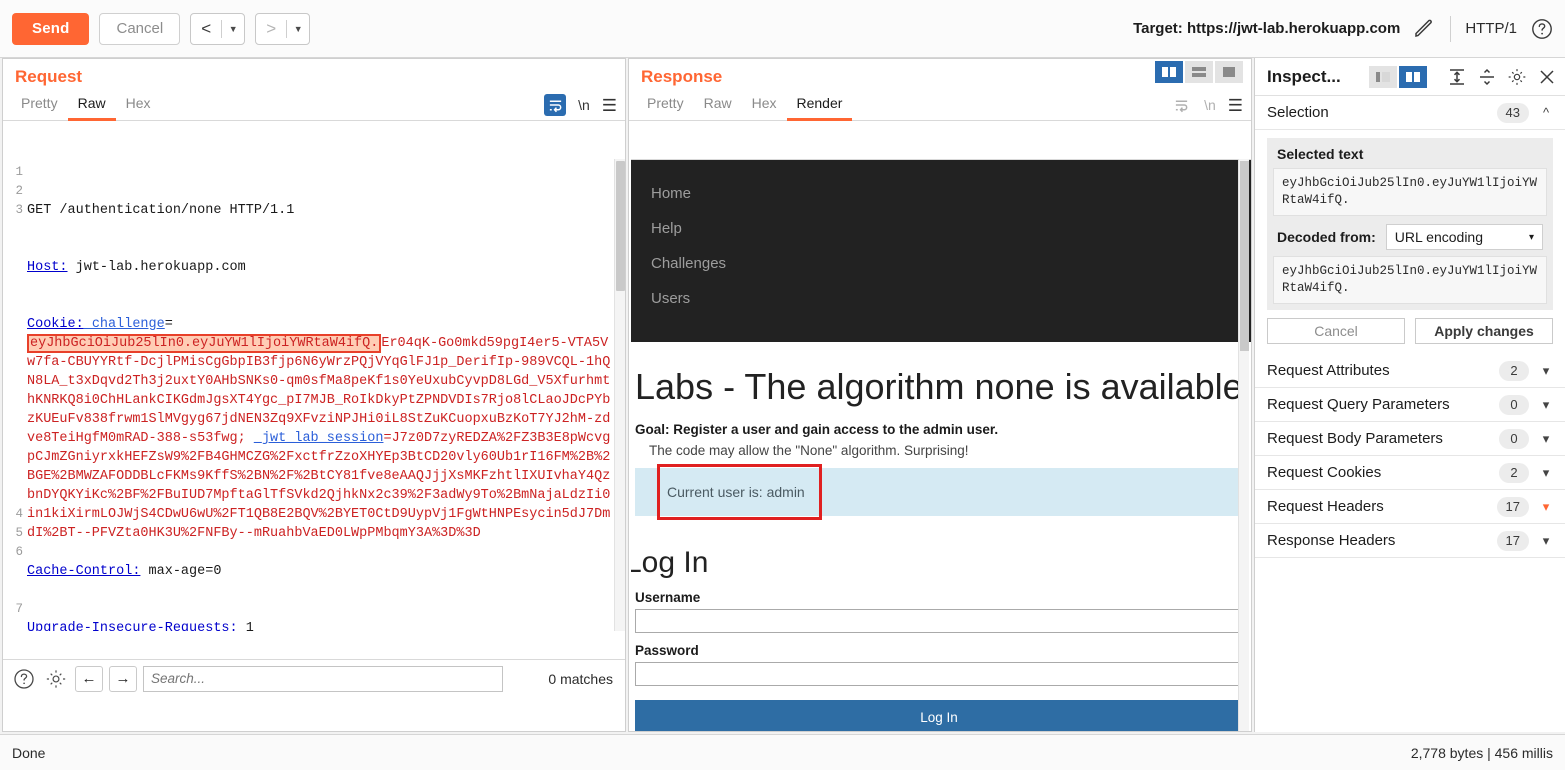 This screenshot has height=770, width=1565. What do you see at coordinates (19, 533) in the screenshot?
I see `line-number: 5` at bounding box center [19, 533].